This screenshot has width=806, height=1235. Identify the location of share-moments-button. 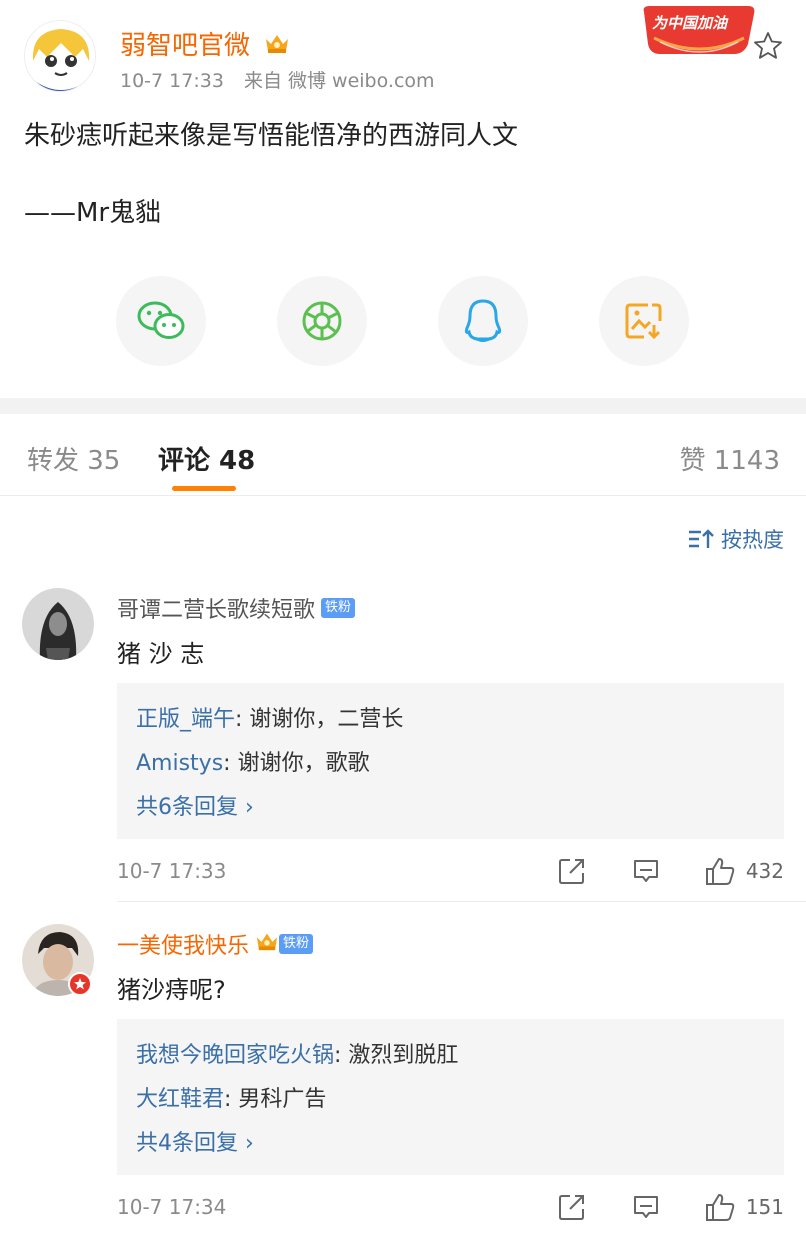
(322, 321).